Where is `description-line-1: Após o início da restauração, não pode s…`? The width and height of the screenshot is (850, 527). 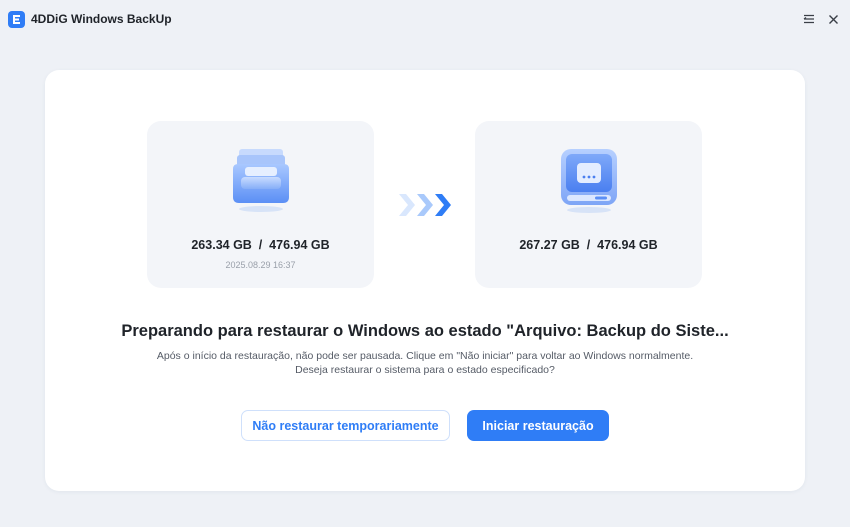
description-line-1: Após o início da restauração, não pode s… is located at coordinates (425, 356).